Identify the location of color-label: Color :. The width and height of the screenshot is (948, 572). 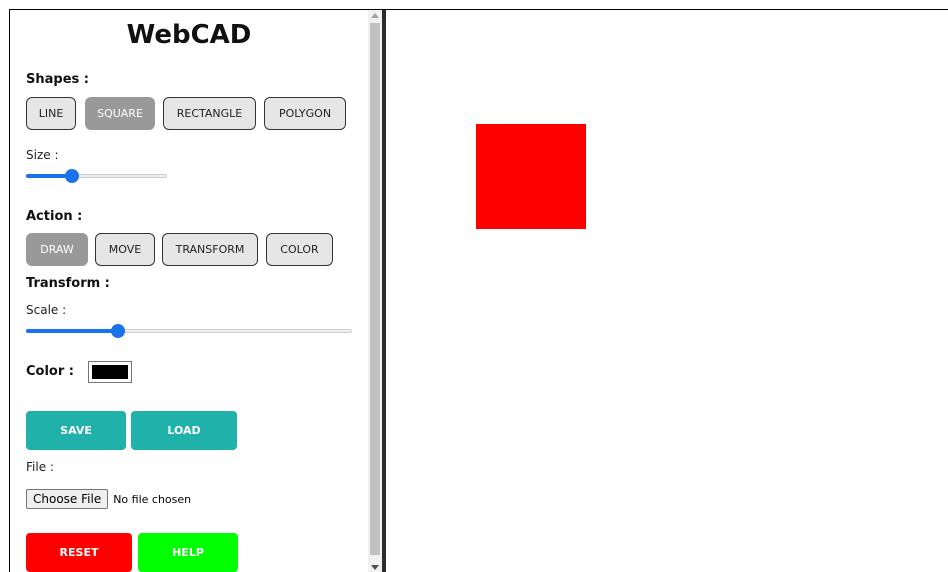
(50, 371).